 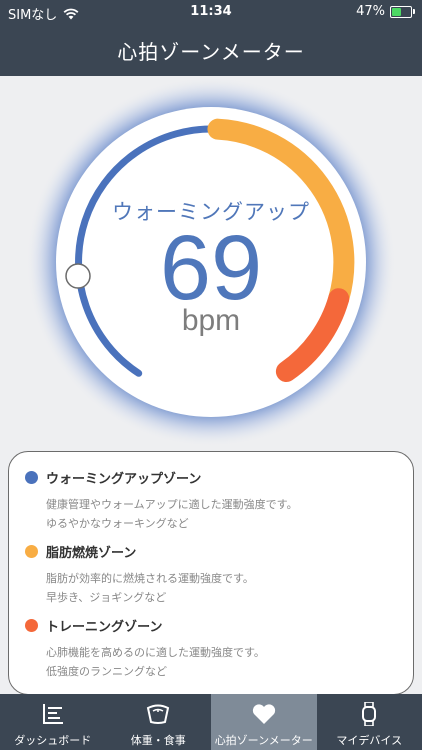 I want to click on zone-description: 心肺機能を高めるのに適した運動強度です。 低強度のランニングなど, so click(x=155, y=662).